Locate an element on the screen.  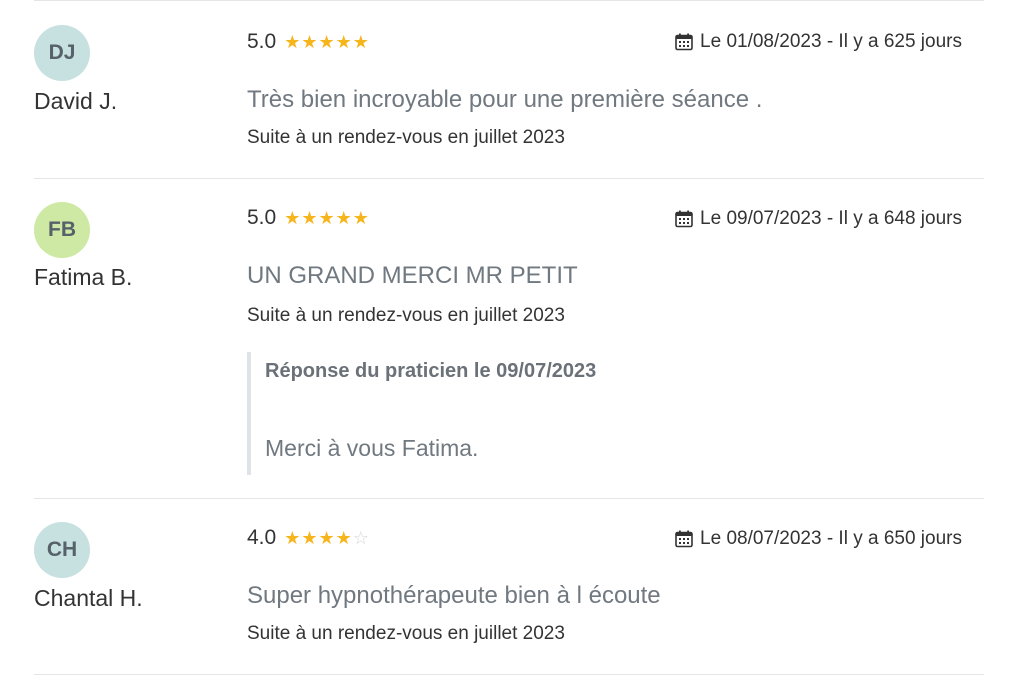
review-divider is located at coordinates (509, 674).